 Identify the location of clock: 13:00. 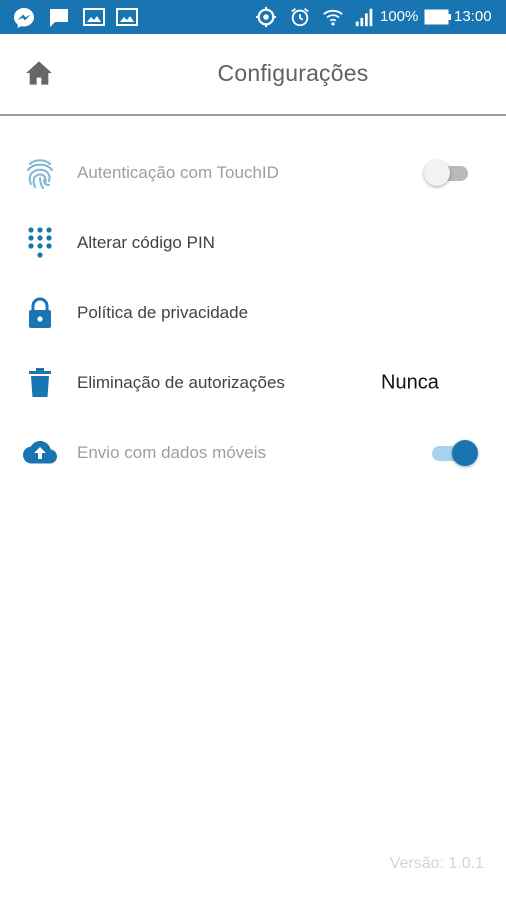
(473, 16).